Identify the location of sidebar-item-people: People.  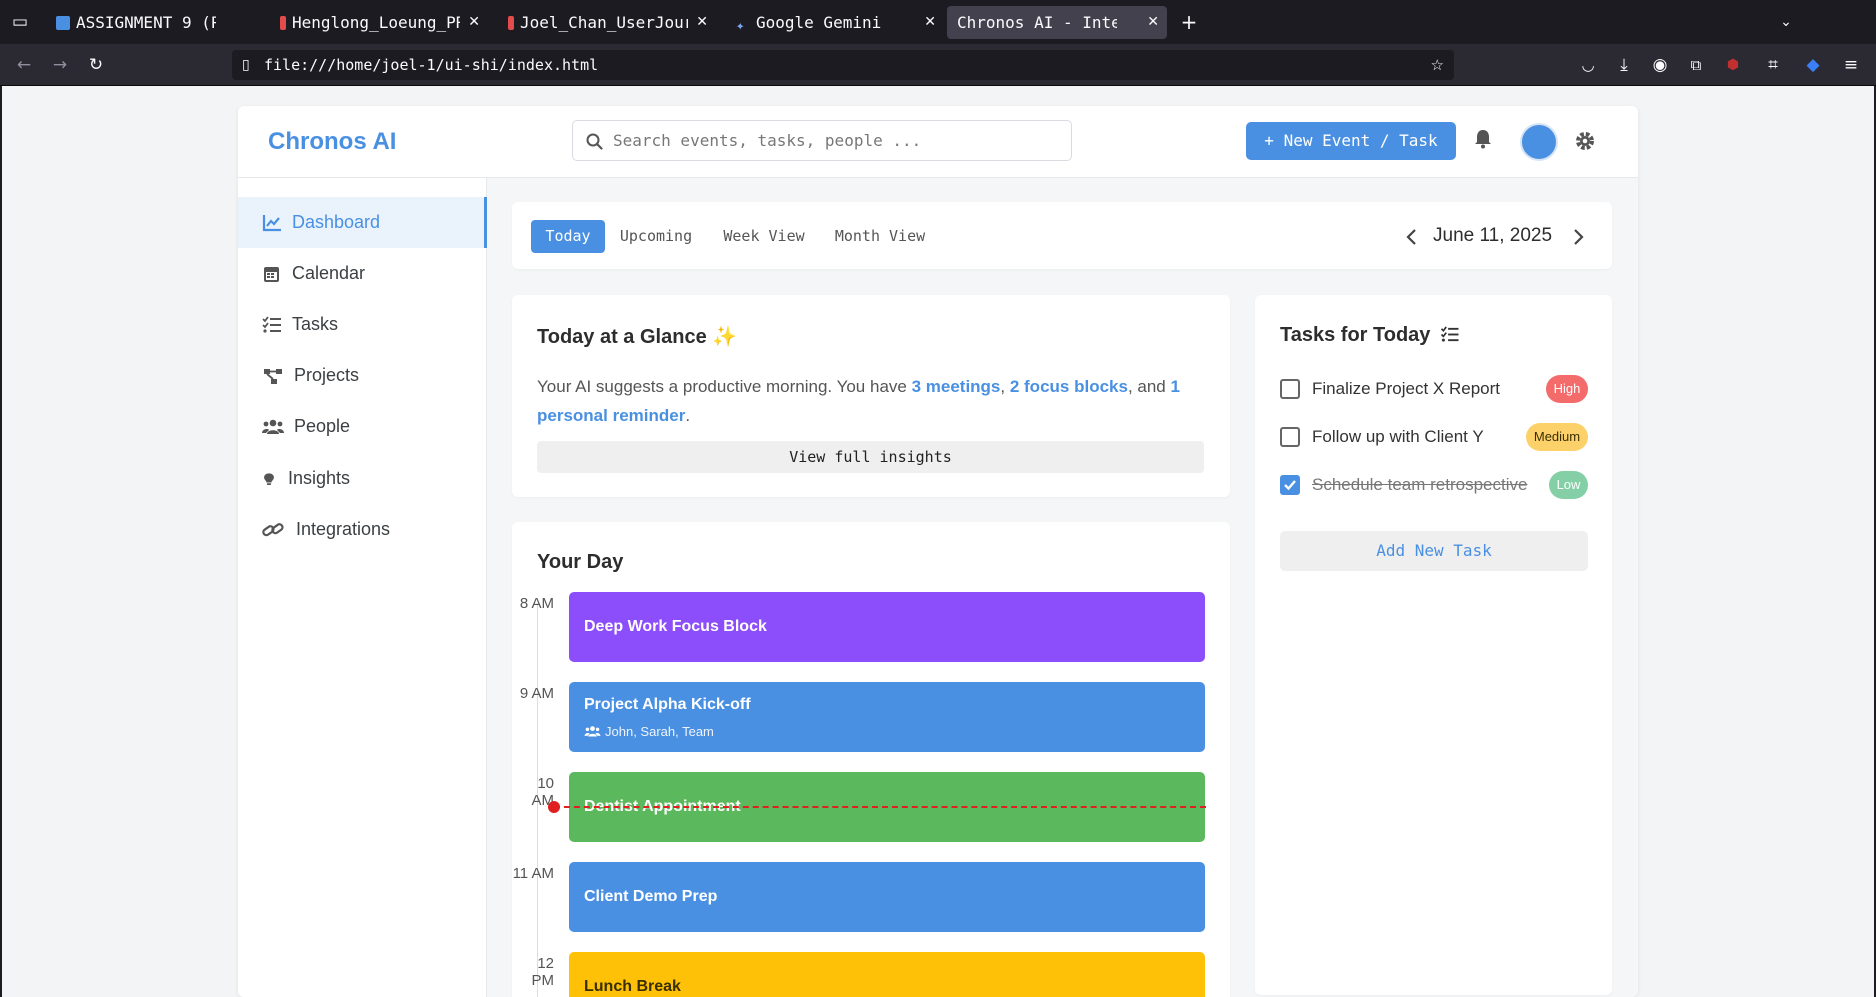
(362, 426).